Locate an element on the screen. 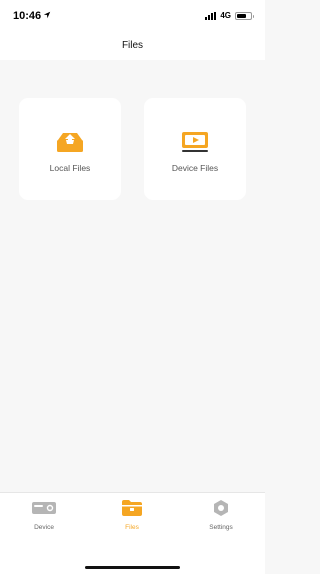 The height and width of the screenshot is (574, 320). status-indicators: 4G is located at coordinates (229, 15).